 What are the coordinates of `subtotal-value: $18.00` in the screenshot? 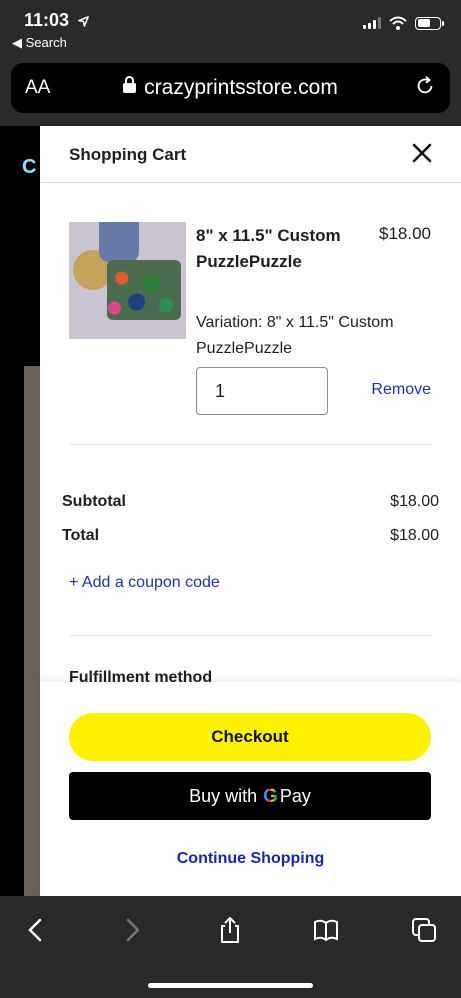 It's located at (414, 501).